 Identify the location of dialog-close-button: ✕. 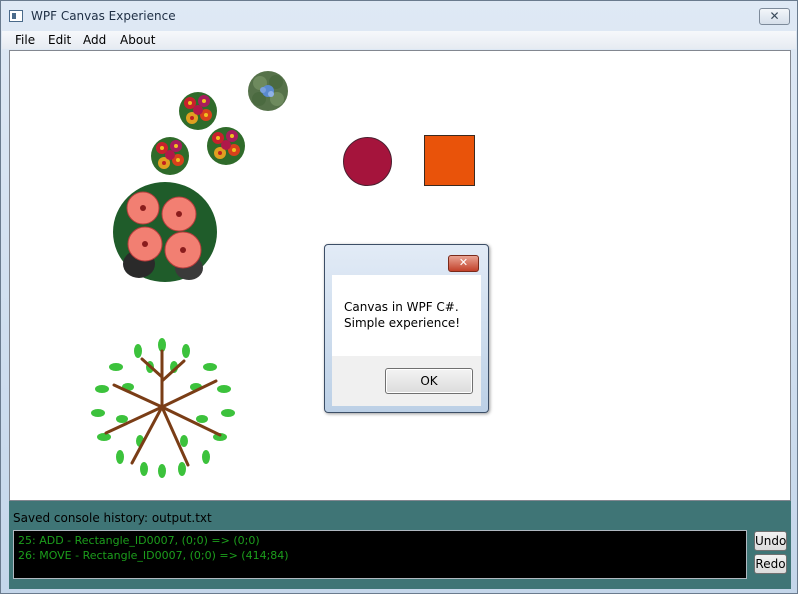
(463, 263).